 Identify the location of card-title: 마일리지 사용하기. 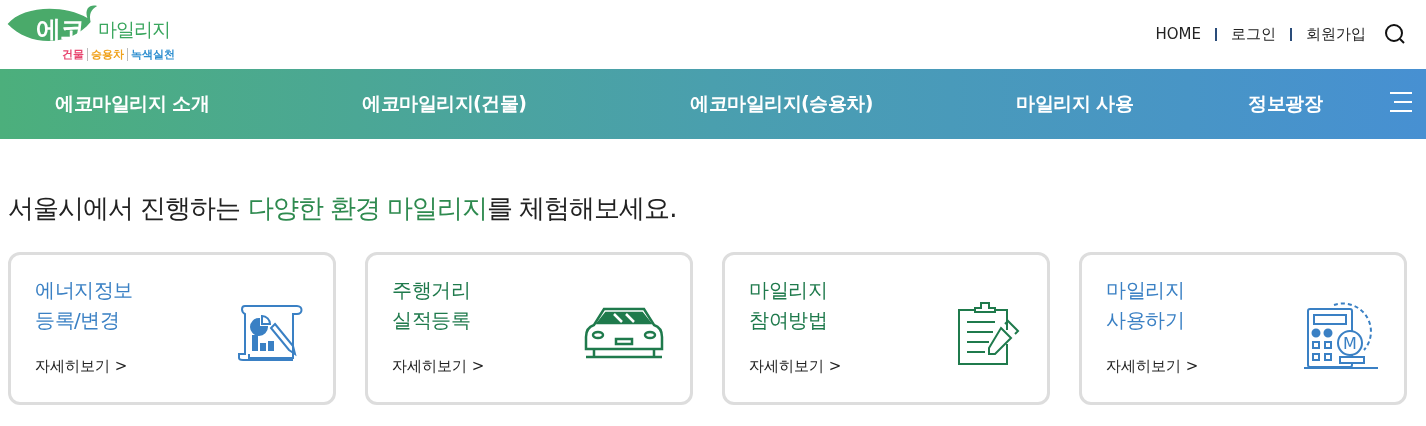
(1145, 305).